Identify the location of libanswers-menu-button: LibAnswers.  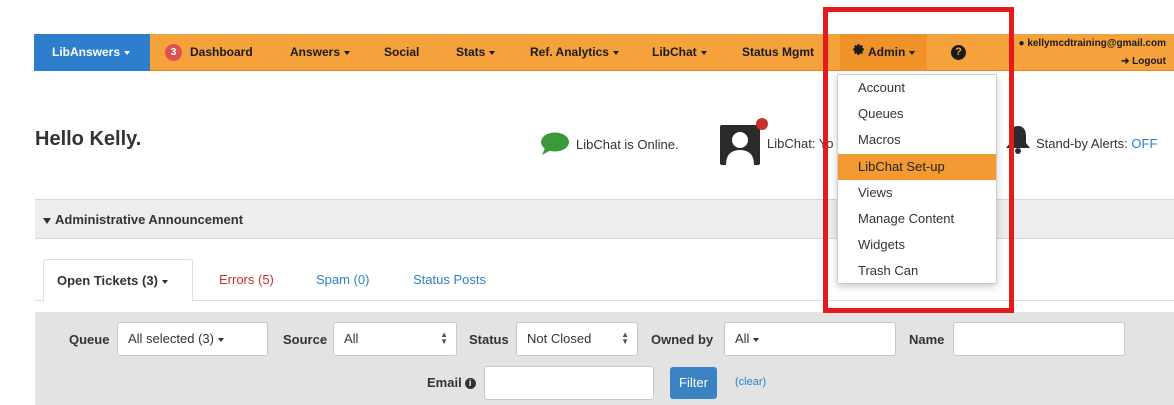
(92, 52).